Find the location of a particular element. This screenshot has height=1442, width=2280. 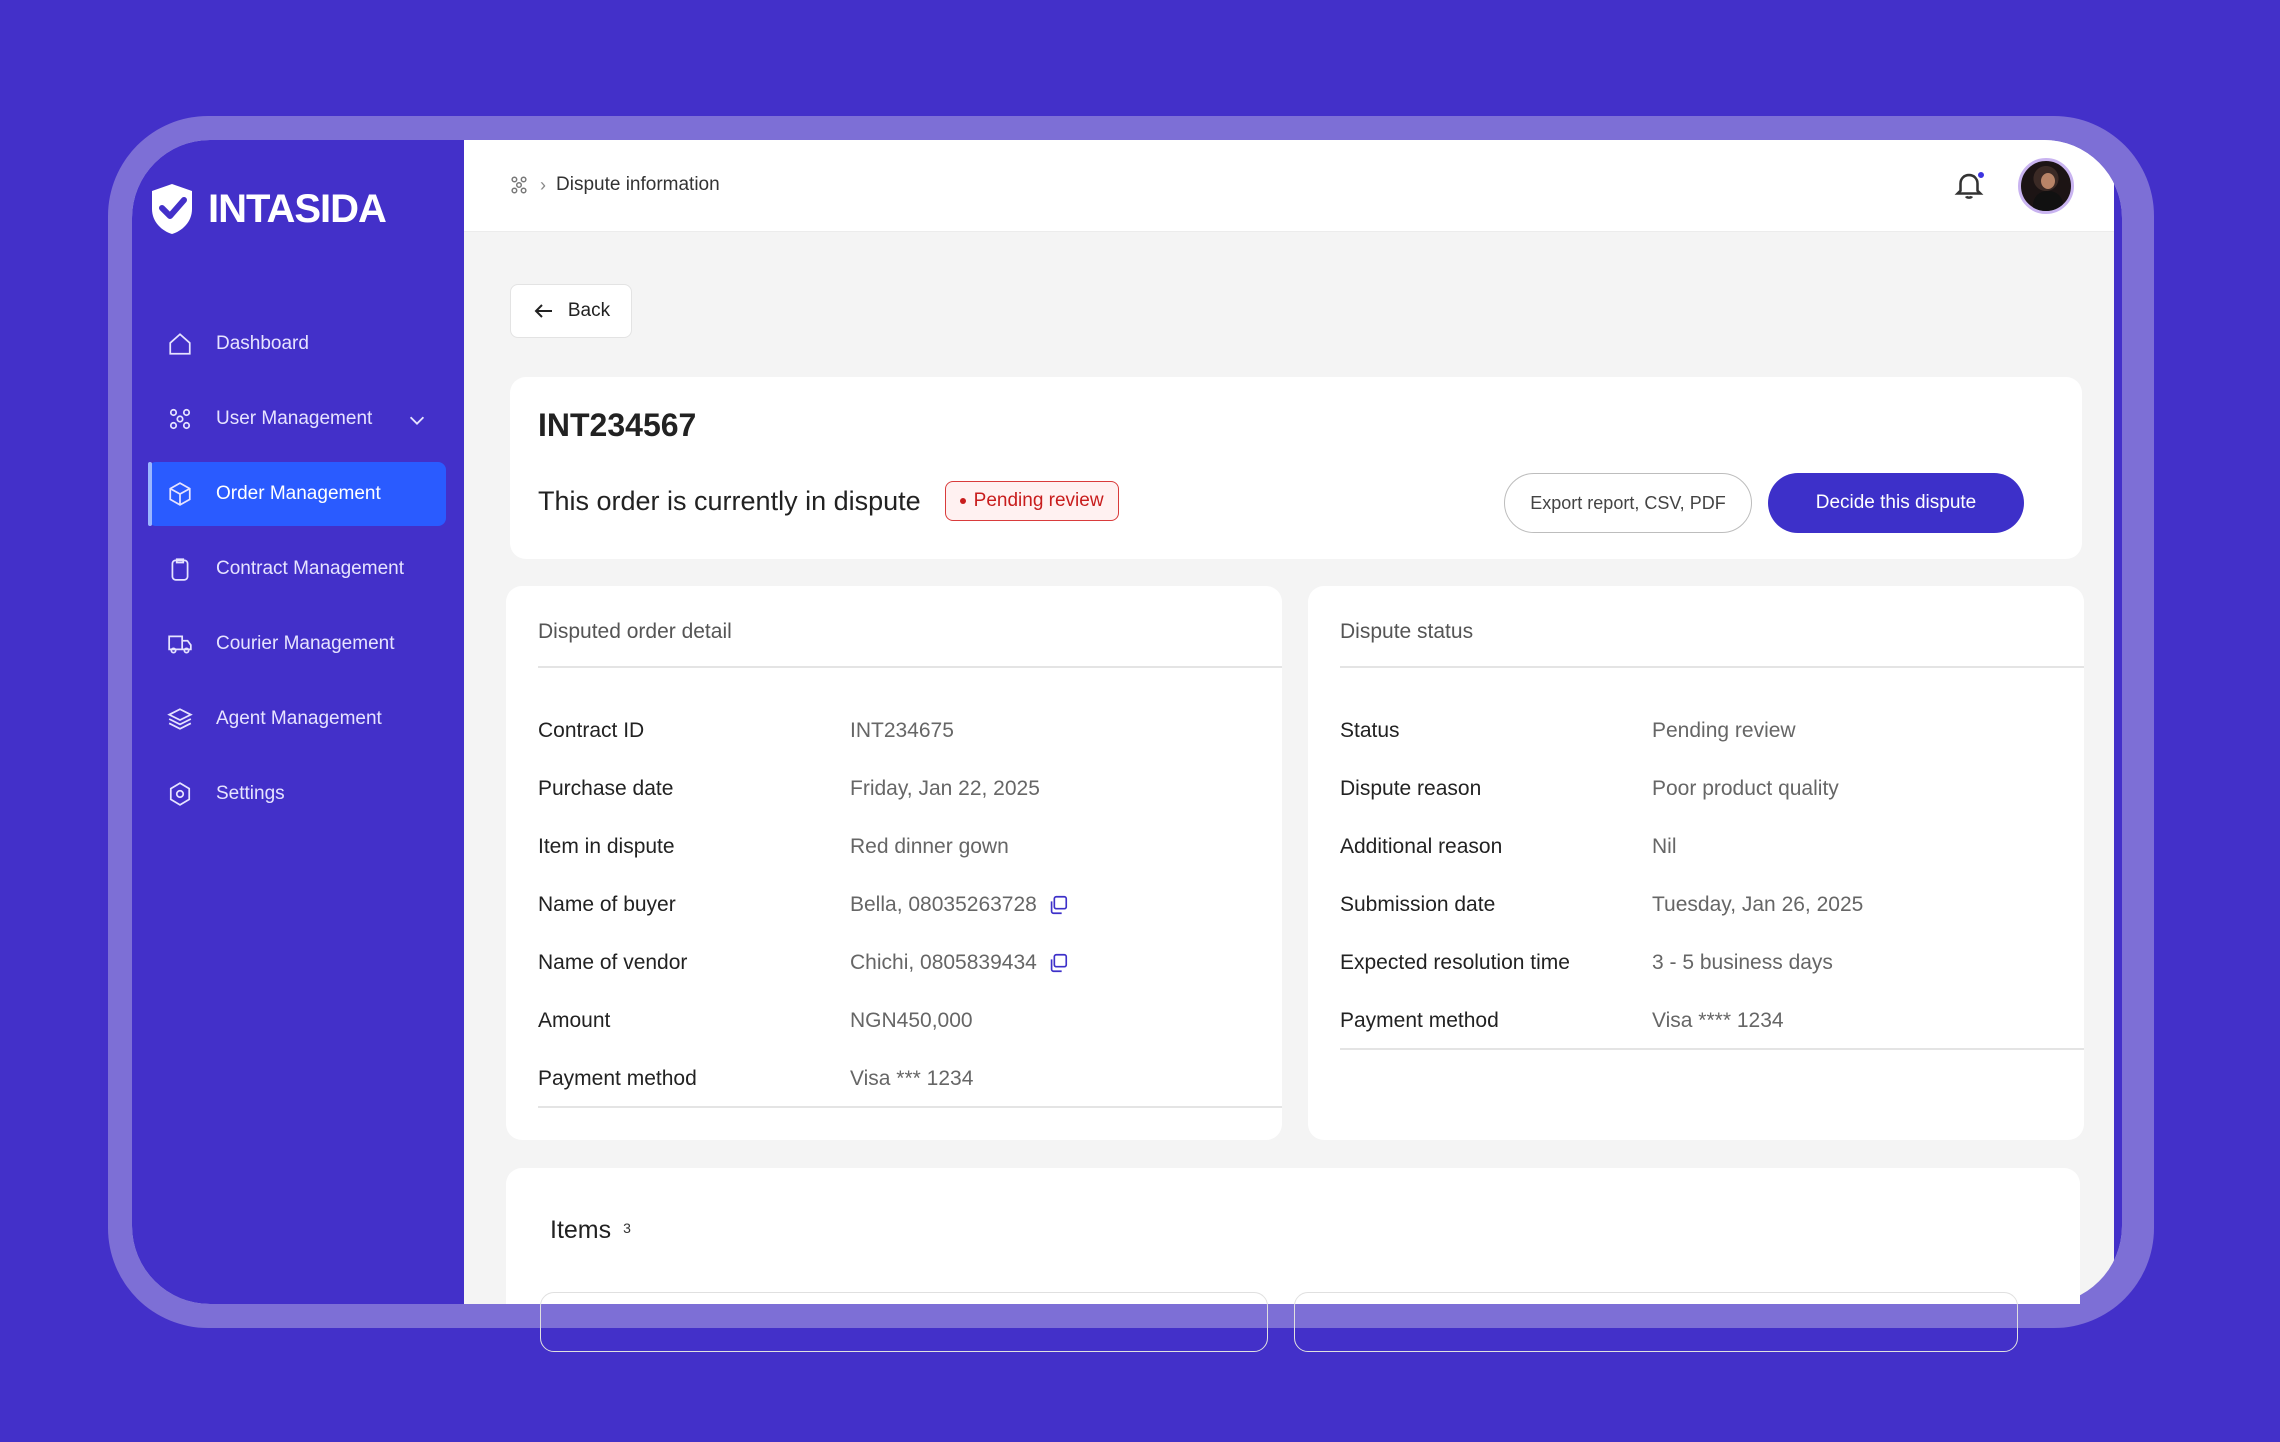

row-value: Friday, Jan 22, 2025 is located at coordinates (945, 789).